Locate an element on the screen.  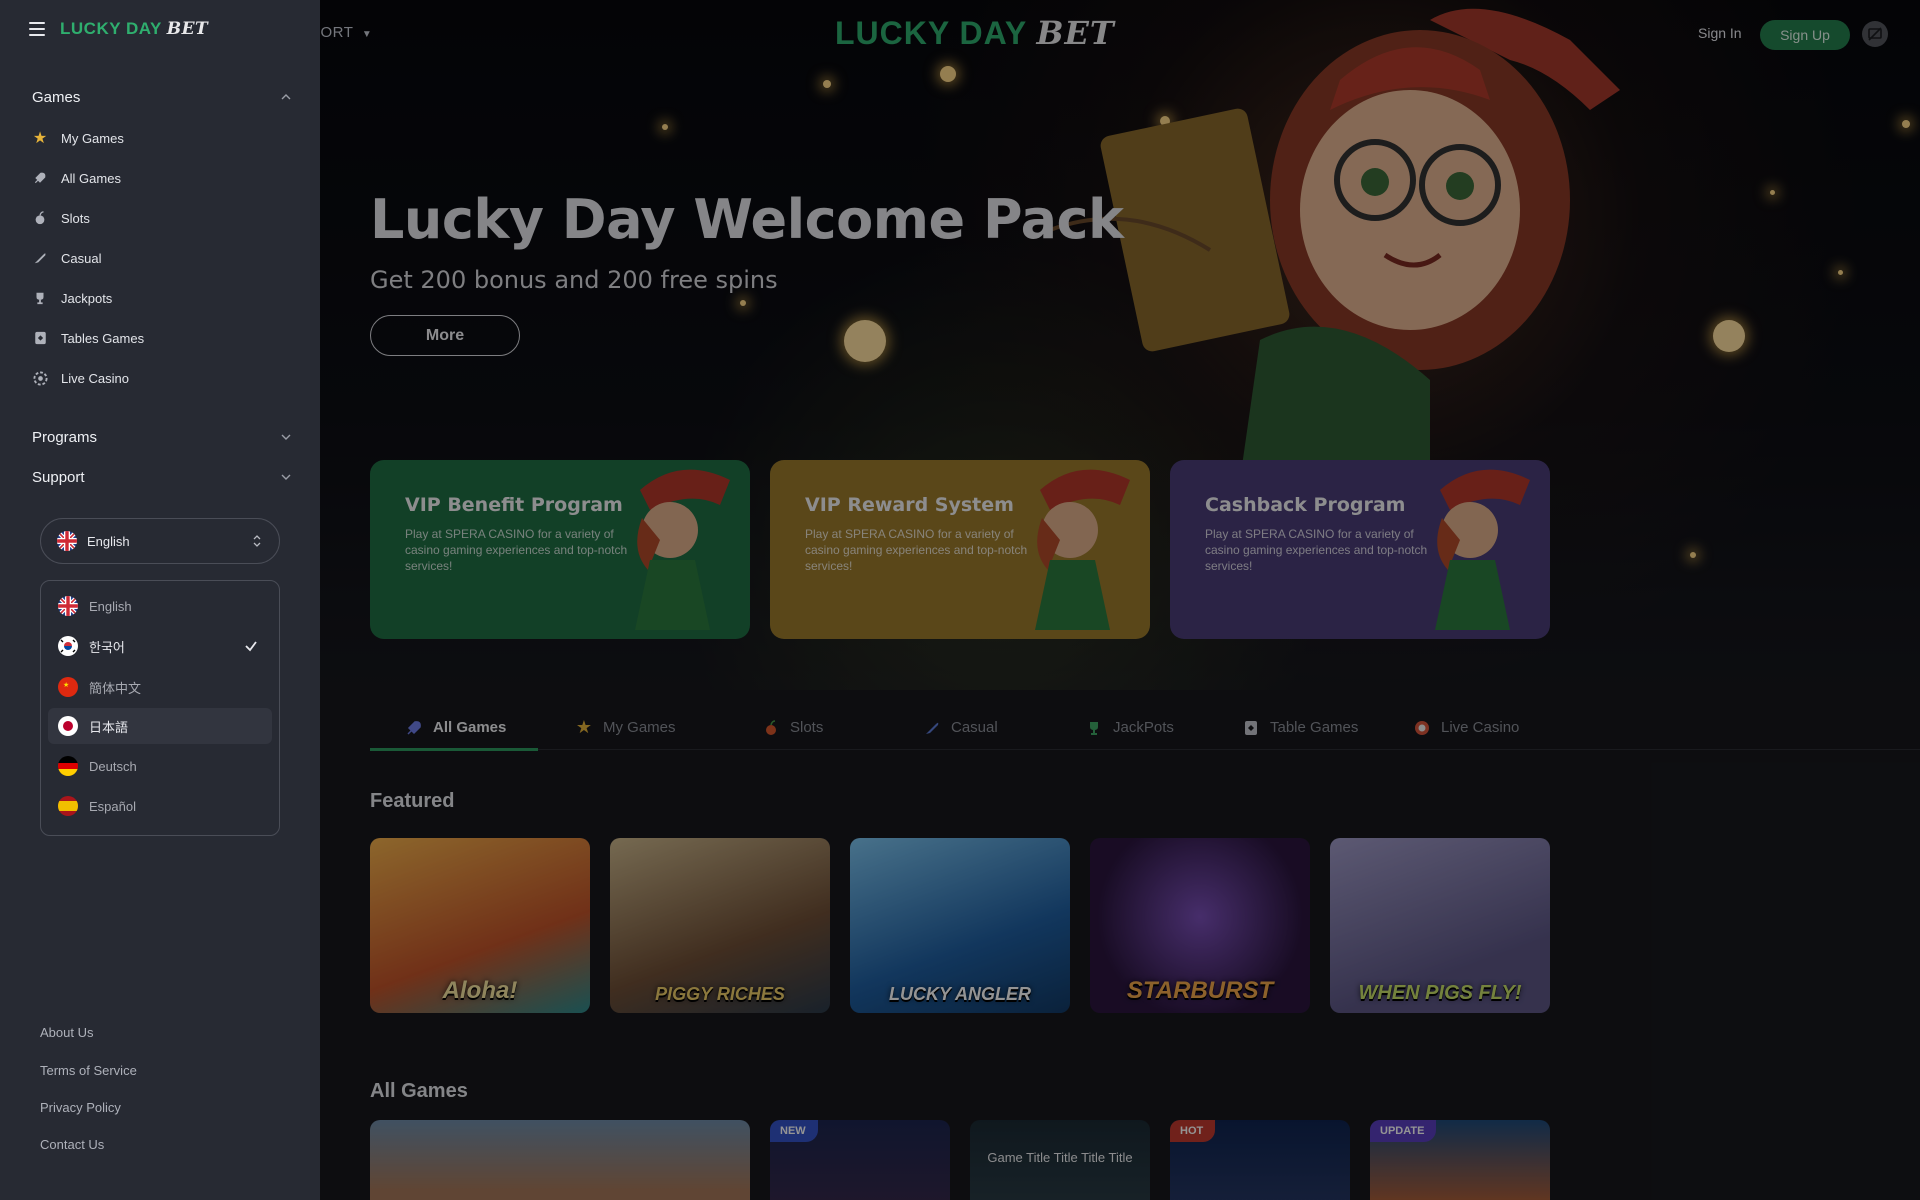
uk-flag-icon is located at coordinates (67, 541).